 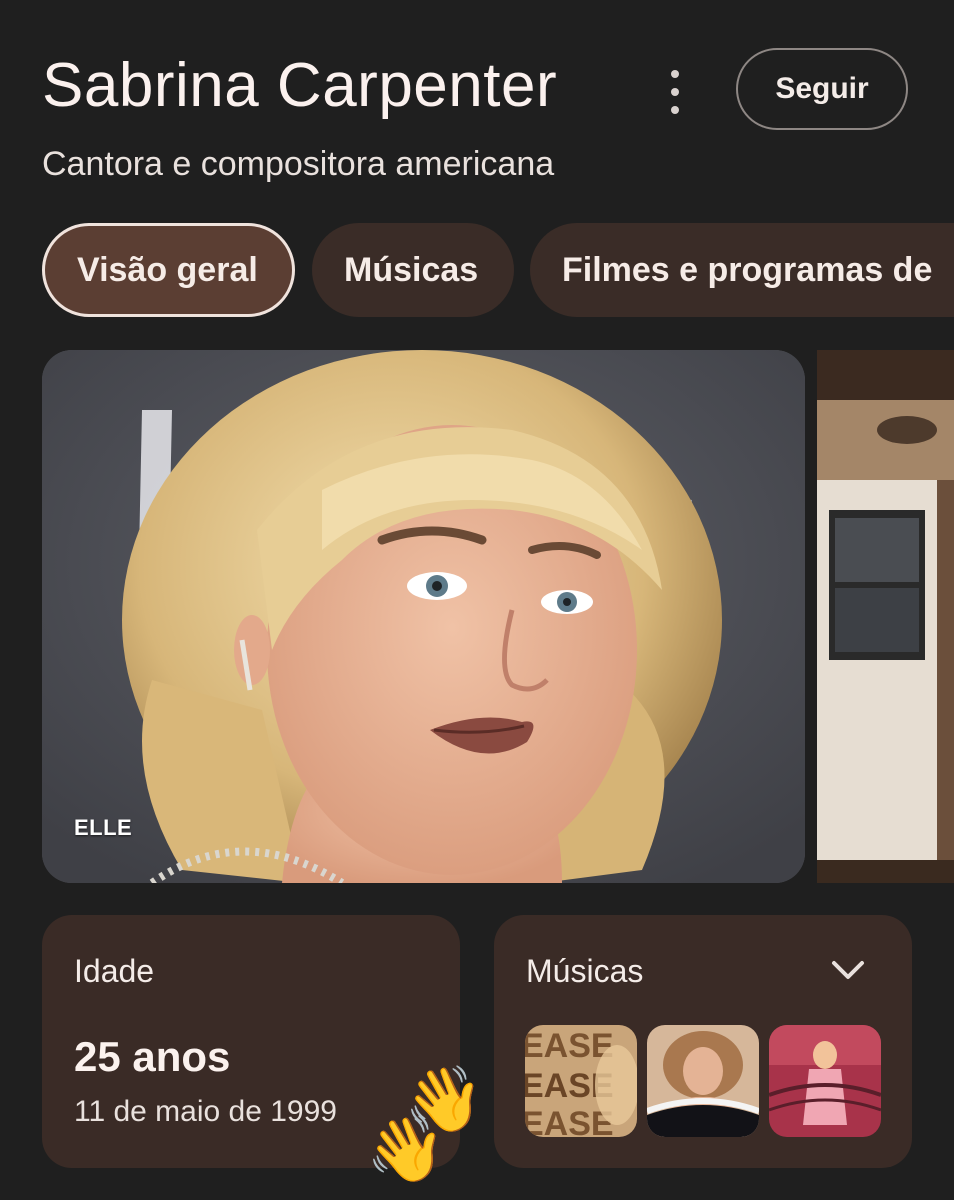 I want to click on room-illustration, so click(x=885, y=616).